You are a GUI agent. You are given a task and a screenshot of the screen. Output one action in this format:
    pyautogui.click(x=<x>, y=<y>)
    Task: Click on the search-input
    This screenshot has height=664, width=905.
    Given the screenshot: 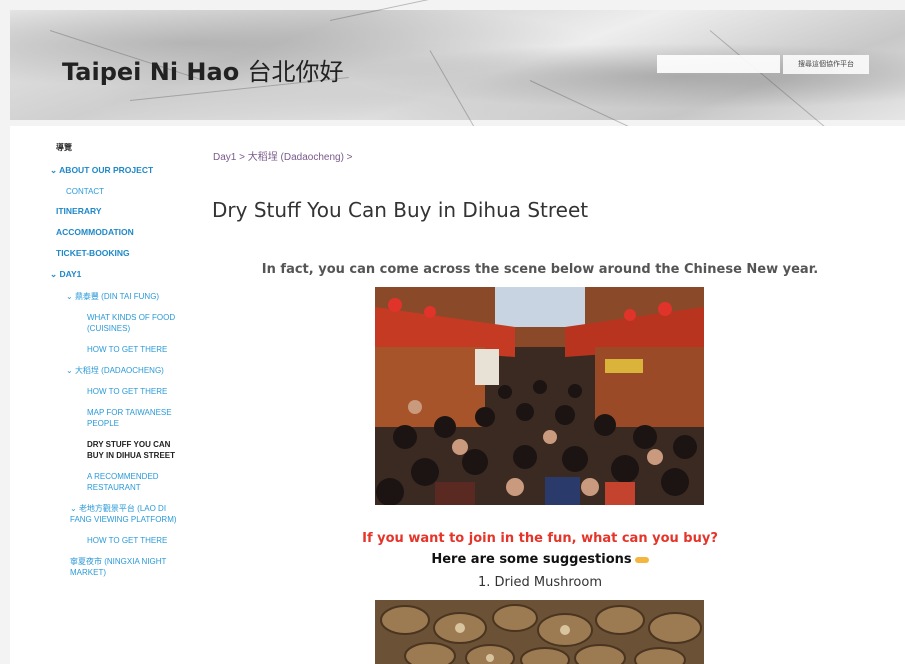 What is the action you would take?
    pyautogui.click(x=718, y=64)
    